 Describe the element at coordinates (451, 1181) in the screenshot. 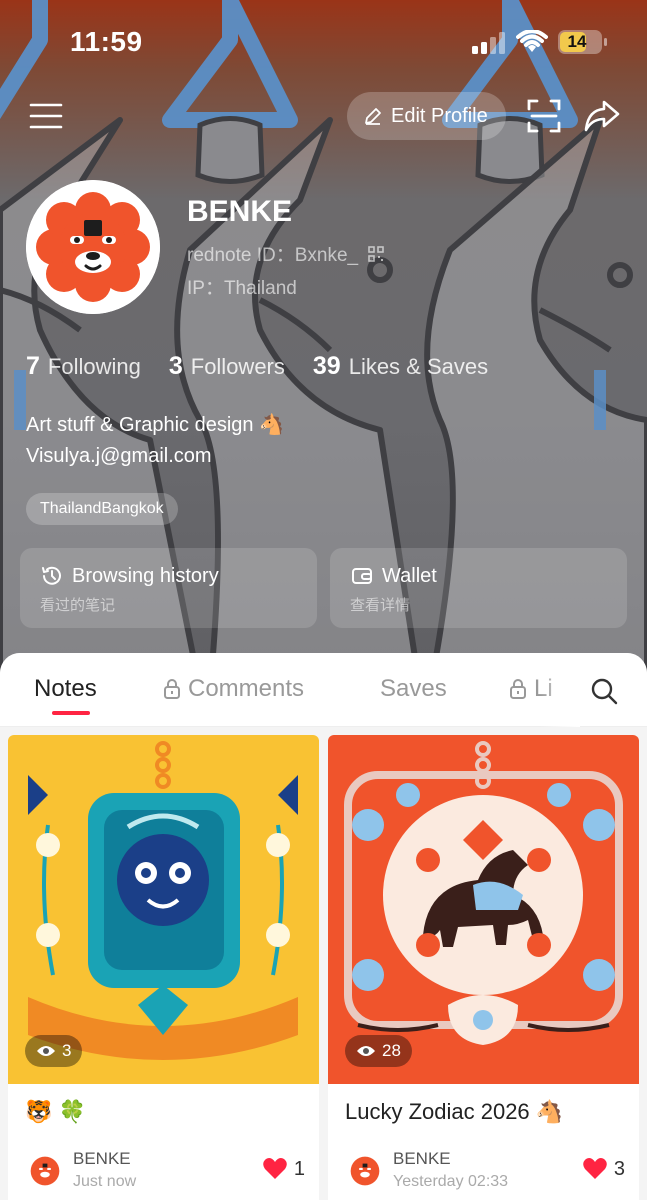

I see `post-time: Yesterday 02:33` at that location.